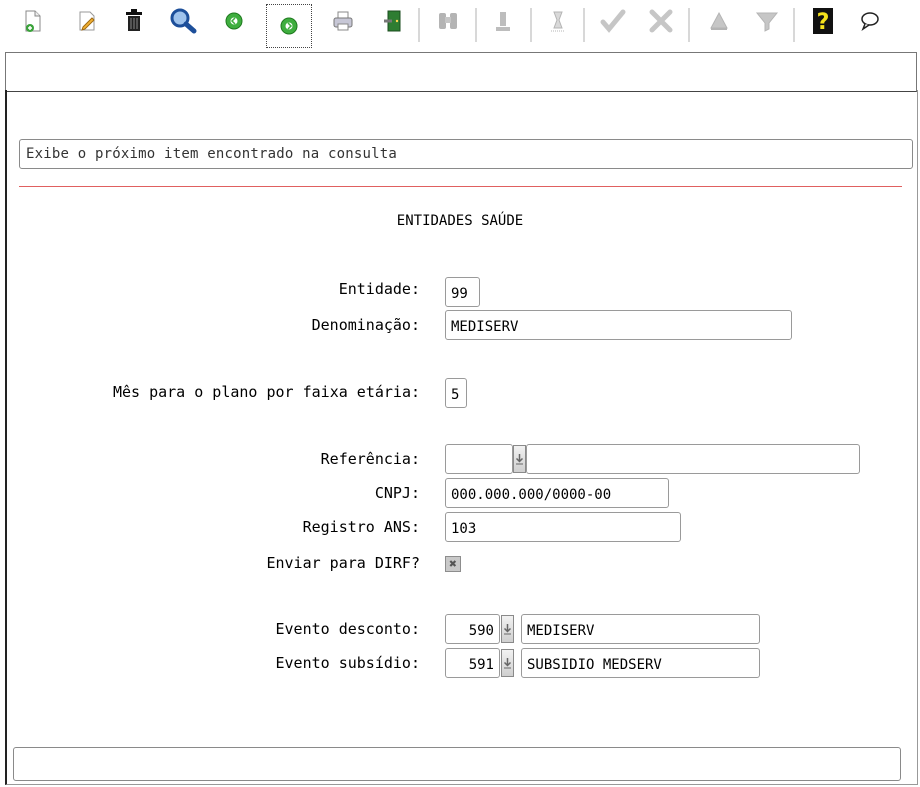 This screenshot has height=787, width=920. Describe the element at coordinates (557, 493) in the screenshot. I see `cnpj-field: 000.000.000/0000-00` at that location.